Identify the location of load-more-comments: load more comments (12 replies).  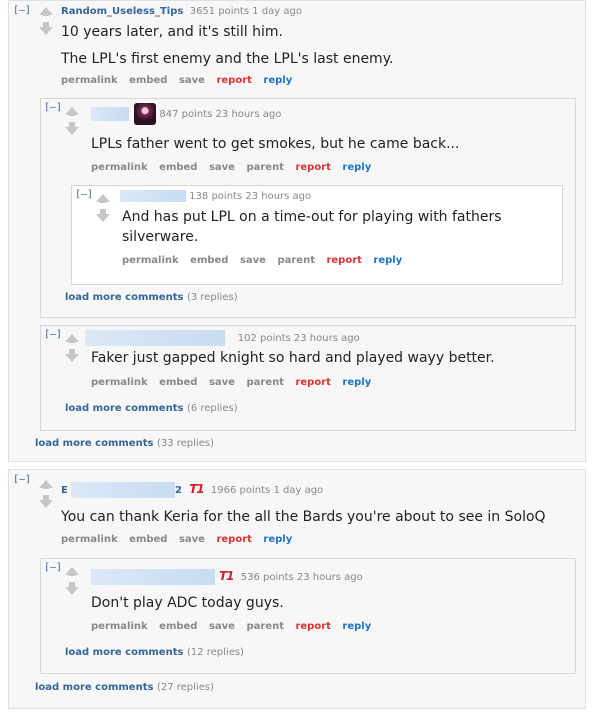
(154, 652).